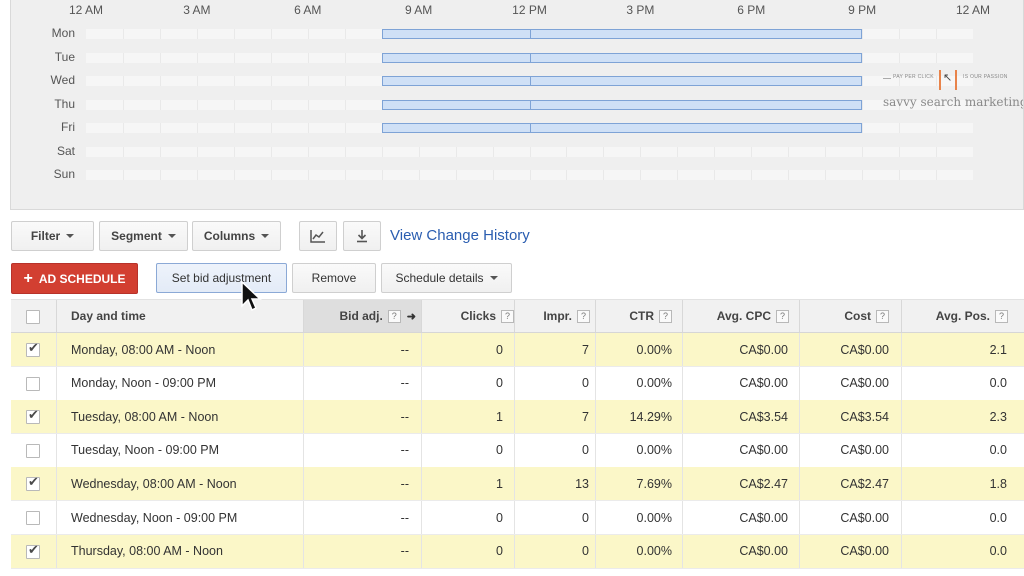 The image size is (1024, 576). What do you see at coordinates (154, 517) in the screenshot?
I see `cell-day-time: Wednesday, Noon - 09:00 PM` at bounding box center [154, 517].